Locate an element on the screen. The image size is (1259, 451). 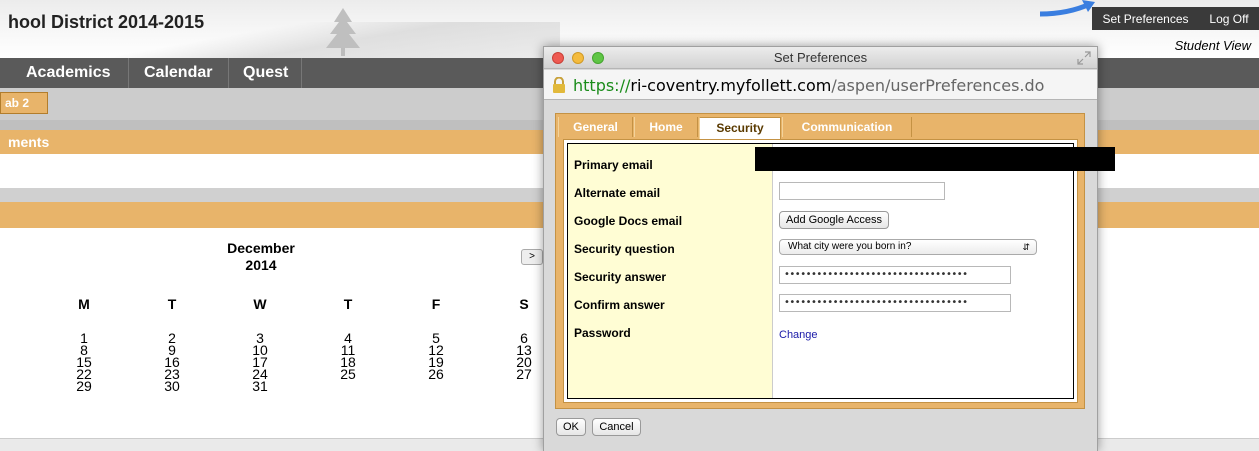
fullscreen-icon is located at coordinates (1084, 58).